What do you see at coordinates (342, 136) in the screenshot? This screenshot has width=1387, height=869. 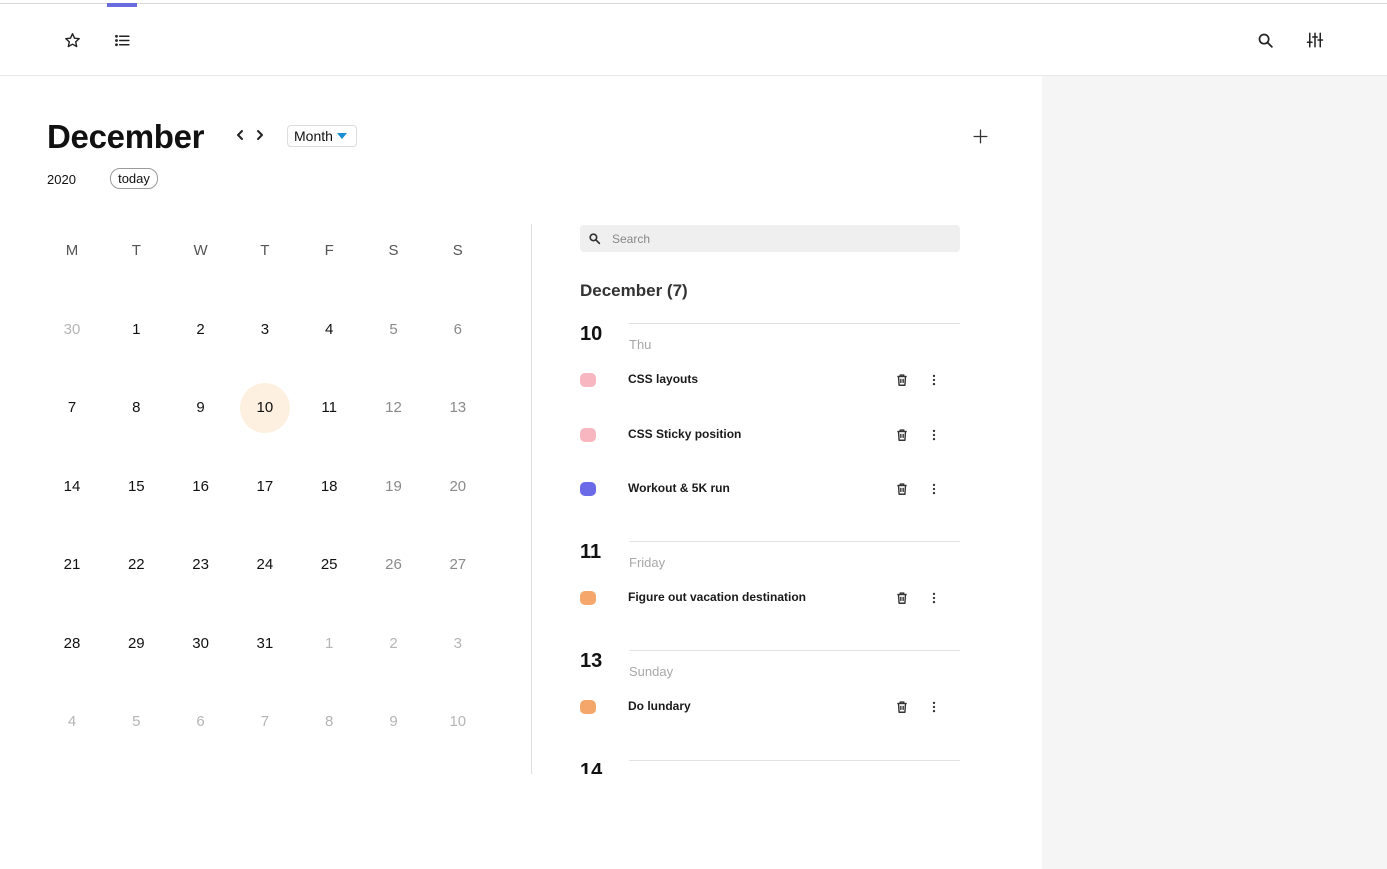 I see `caret-down-icon` at bounding box center [342, 136].